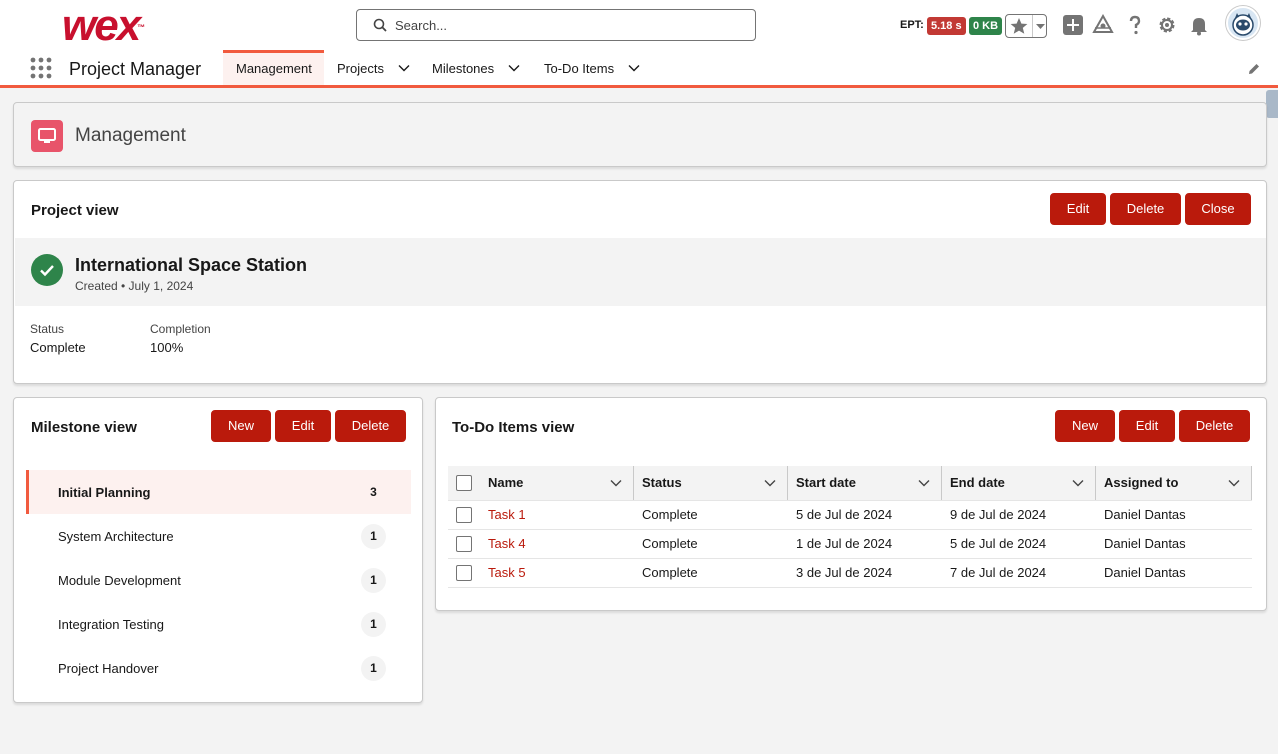 The height and width of the screenshot is (754, 1278). What do you see at coordinates (1103, 25) in the screenshot?
I see `trailhead-icon` at bounding box center [1103, 25].